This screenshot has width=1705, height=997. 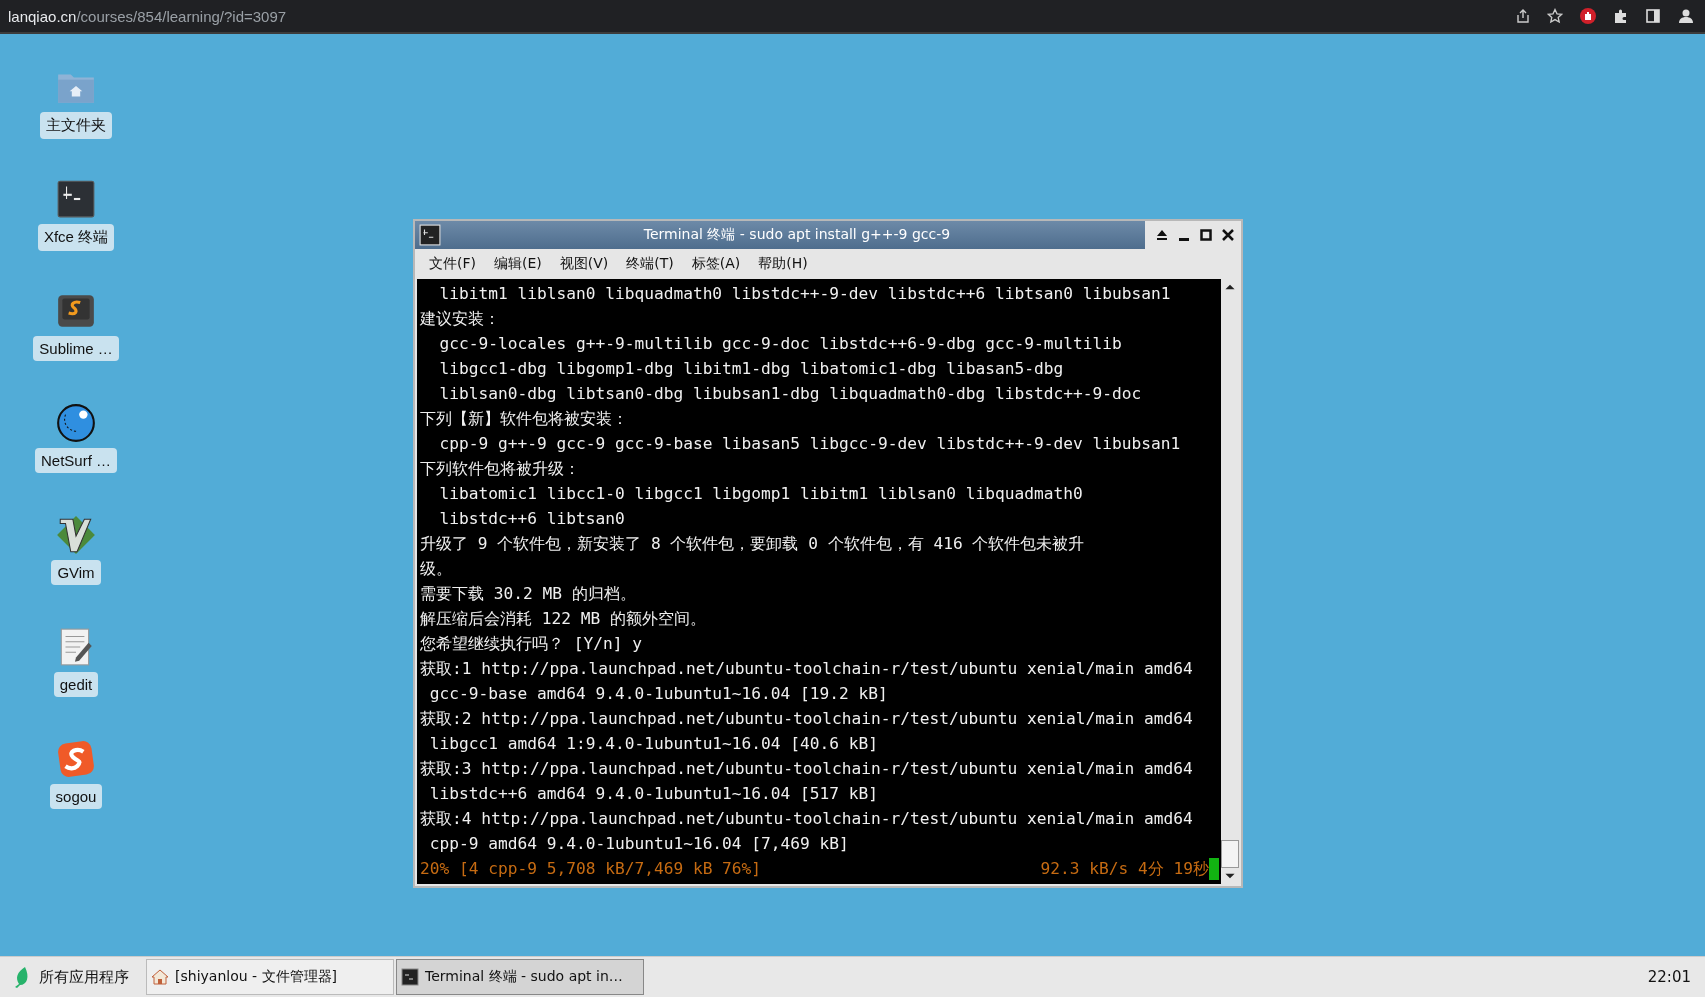 What do you see at coordinates (270, 977) in the screenshot?
I see `taskbar-window-button: [shiyanlou - 文件管理器]` at bounding box center [270, 977].